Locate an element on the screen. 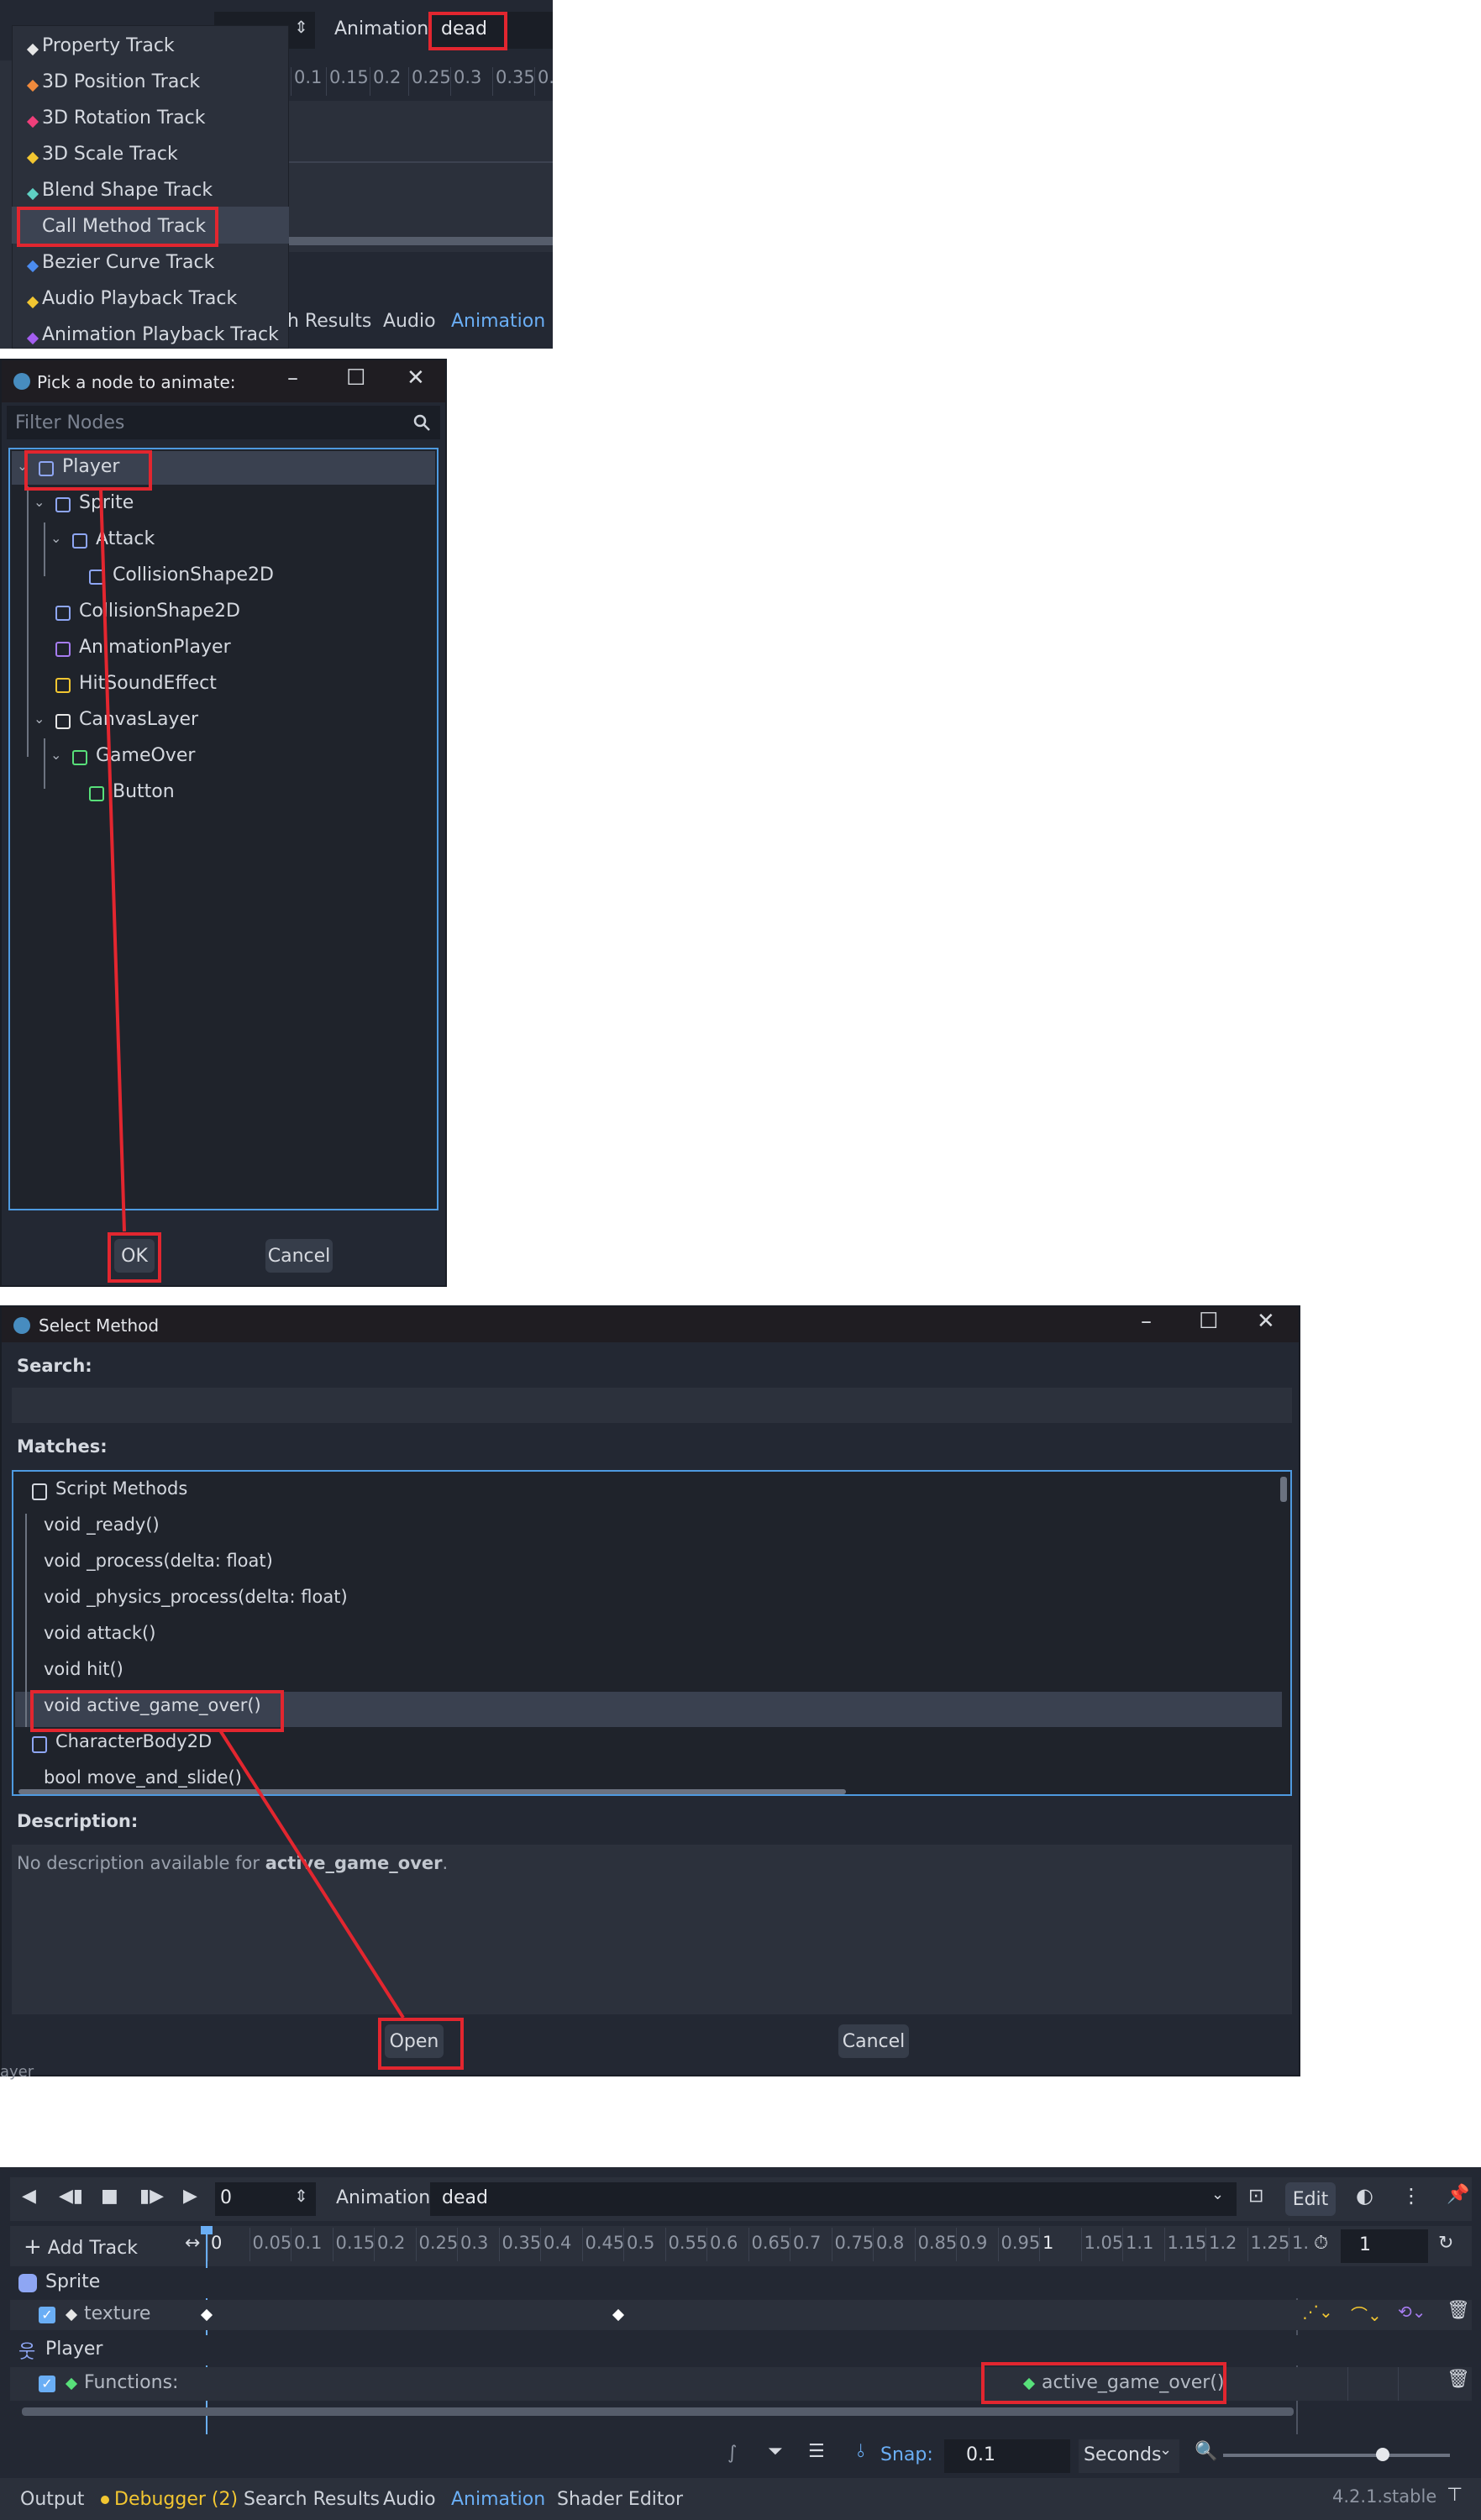 This screenshot has width=1481, height=2520. menu-item-6: Bezier Curve Track is located at coordinates (128, 262).